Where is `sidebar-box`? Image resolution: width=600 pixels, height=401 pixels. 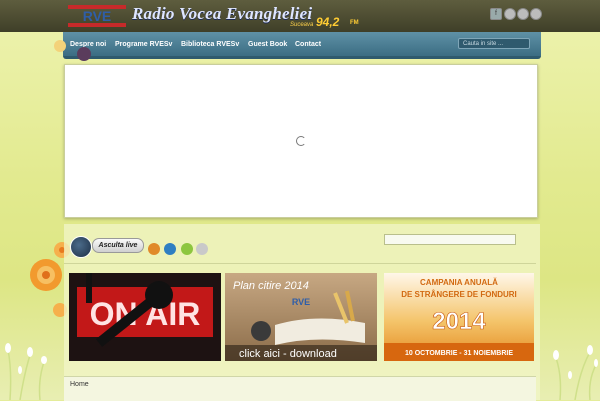 sidebar-box is located at coordinates (450, 239).